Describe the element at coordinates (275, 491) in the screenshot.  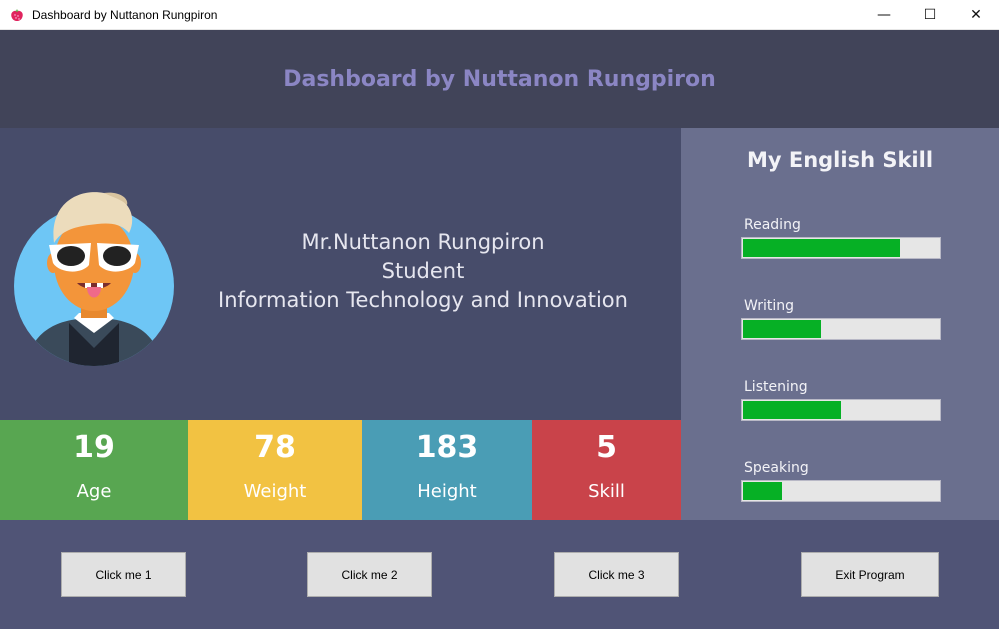
I see `stat-weight-label: Weight` at that location.